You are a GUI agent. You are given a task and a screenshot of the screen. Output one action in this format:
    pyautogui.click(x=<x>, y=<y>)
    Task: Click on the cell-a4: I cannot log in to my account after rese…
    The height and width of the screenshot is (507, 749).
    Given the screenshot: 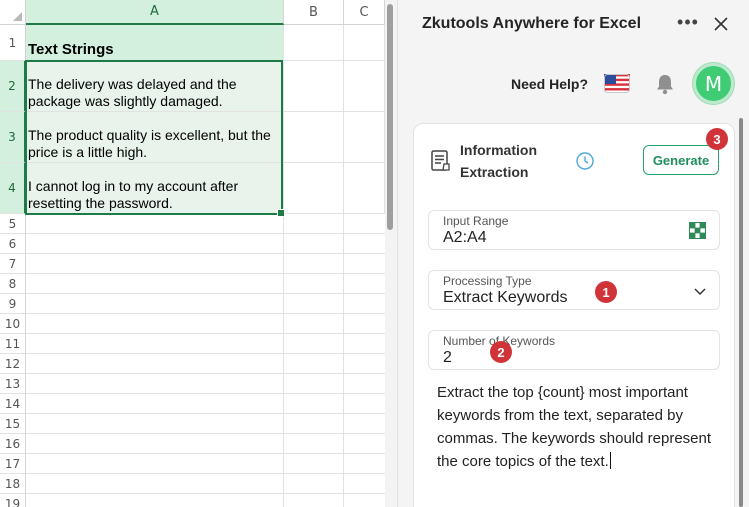 What is the action you would take?
    pyautogui.click(x=155, y=188)
    